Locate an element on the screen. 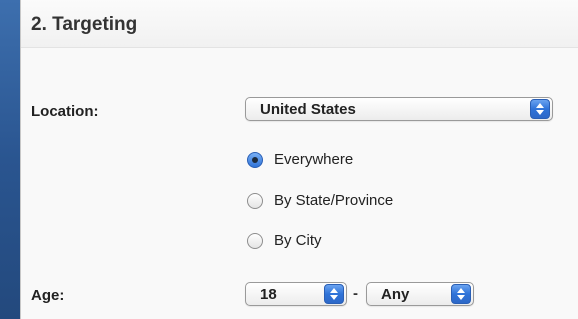  age-min-select: 18 is located at coordinates (296, 294).